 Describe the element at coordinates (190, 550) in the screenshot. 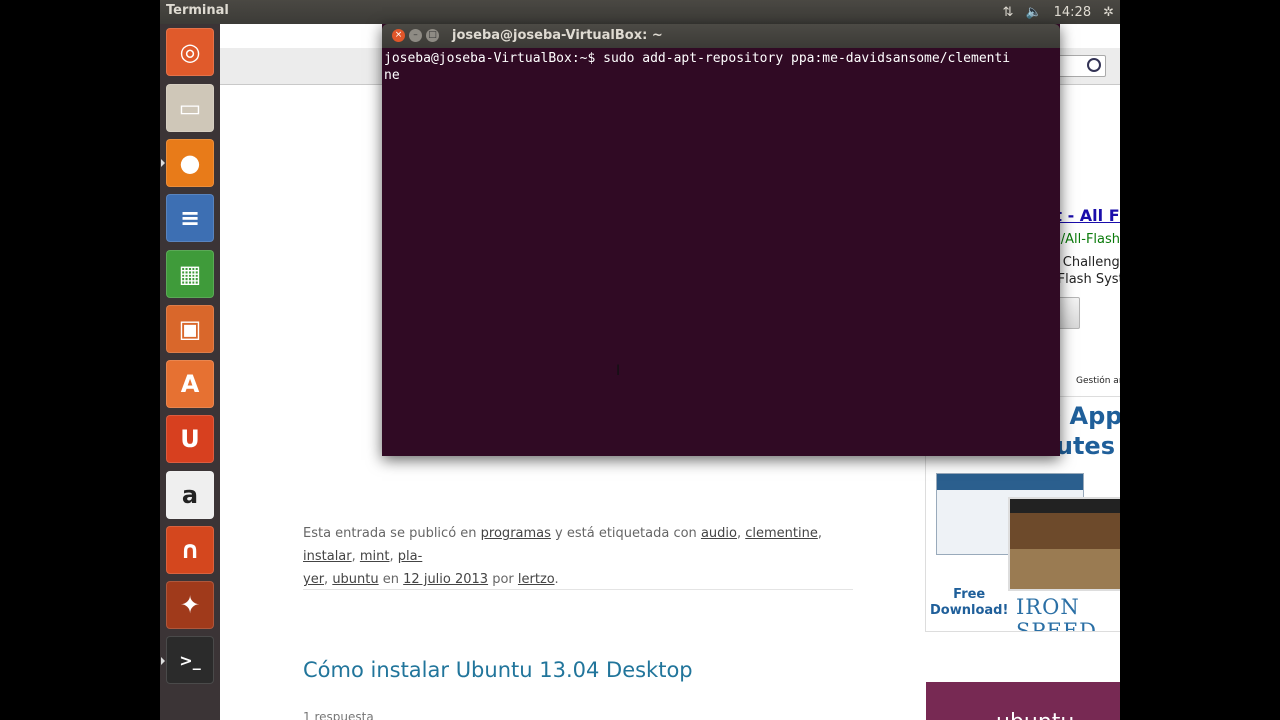

I see `ubuntu-one-music-icon: ∩` at that location.